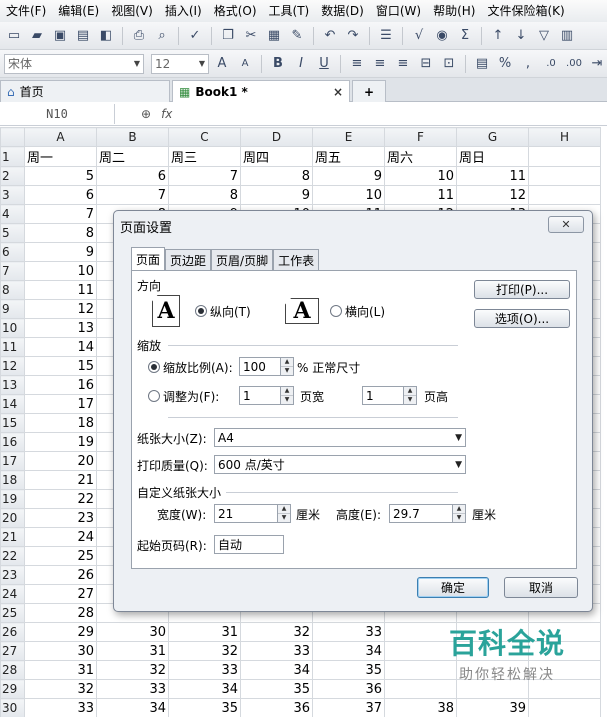  I want to click on cell: 13, so click(60, 328).